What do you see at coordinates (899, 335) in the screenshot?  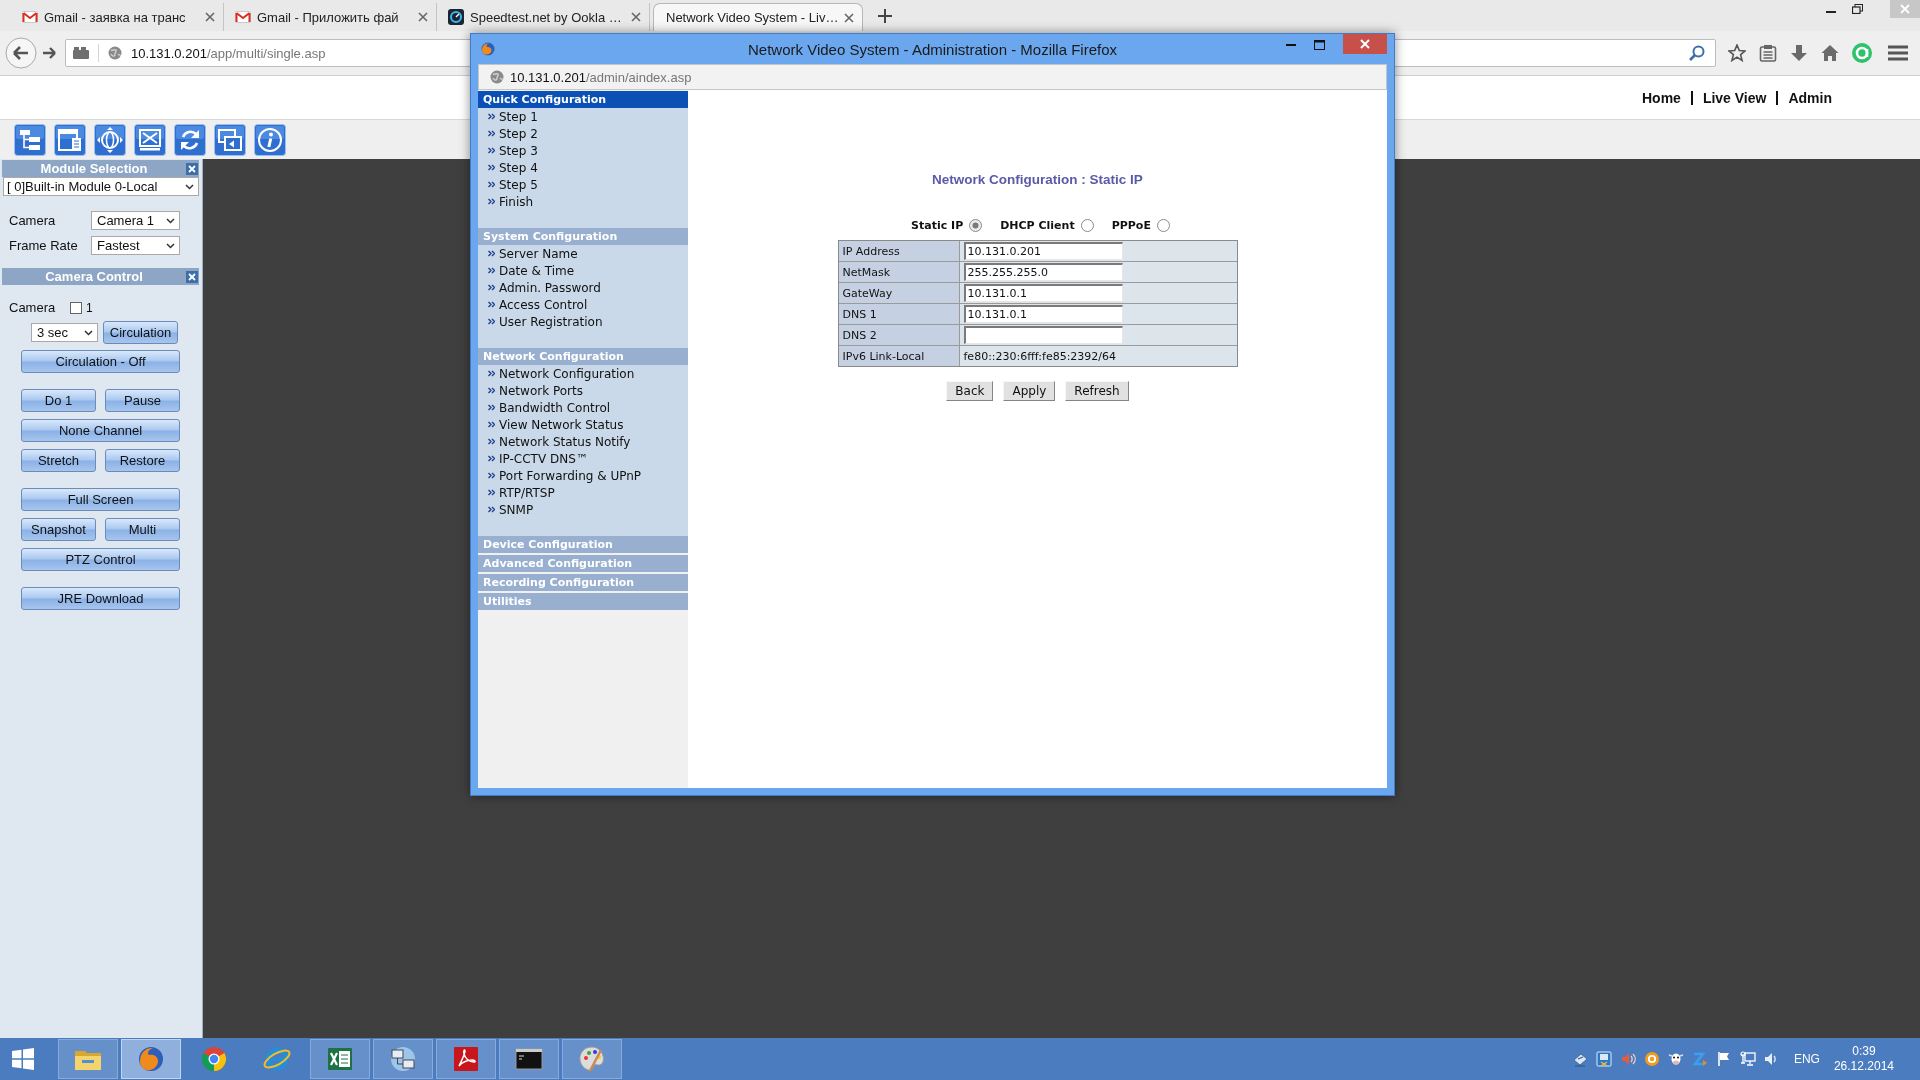 I see `label-cell: DNS 2` at bounding box center [899, 335].